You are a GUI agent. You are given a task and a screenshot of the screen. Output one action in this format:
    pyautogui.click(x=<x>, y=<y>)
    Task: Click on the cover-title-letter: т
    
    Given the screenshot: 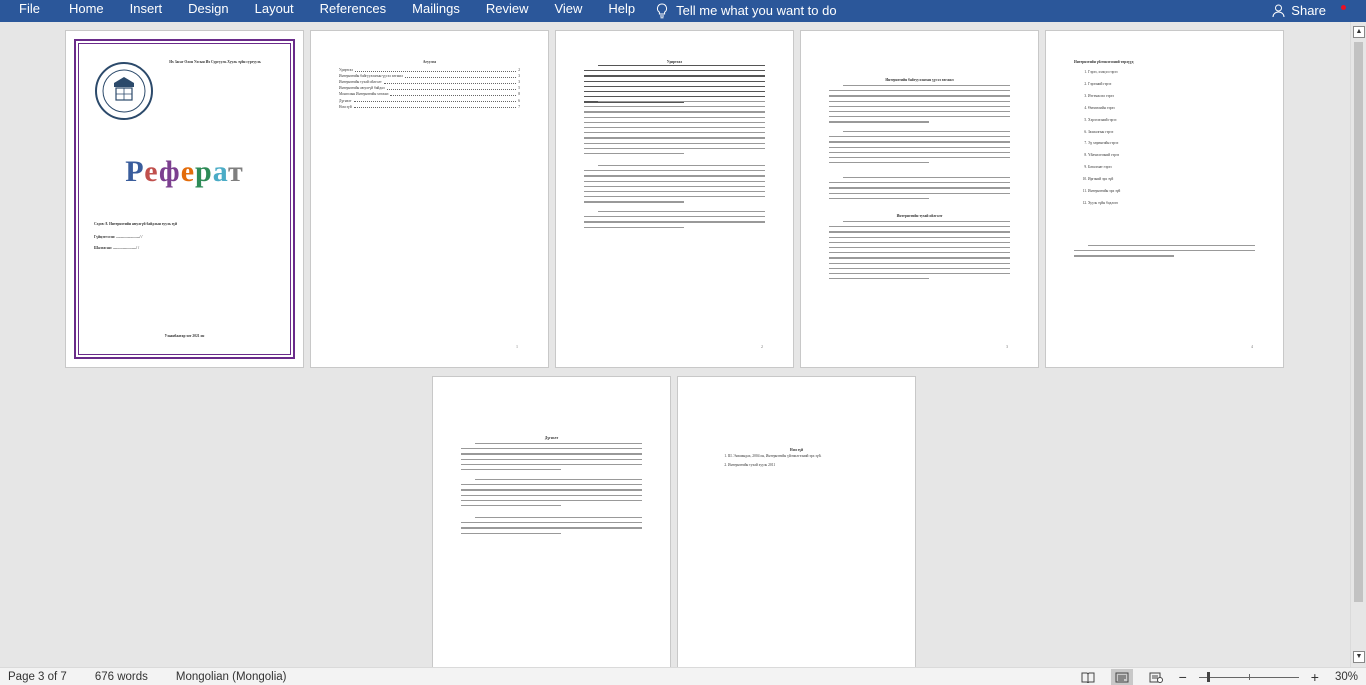 What is the action you would take?
    pyautogui.click(x=235, y=171)
    